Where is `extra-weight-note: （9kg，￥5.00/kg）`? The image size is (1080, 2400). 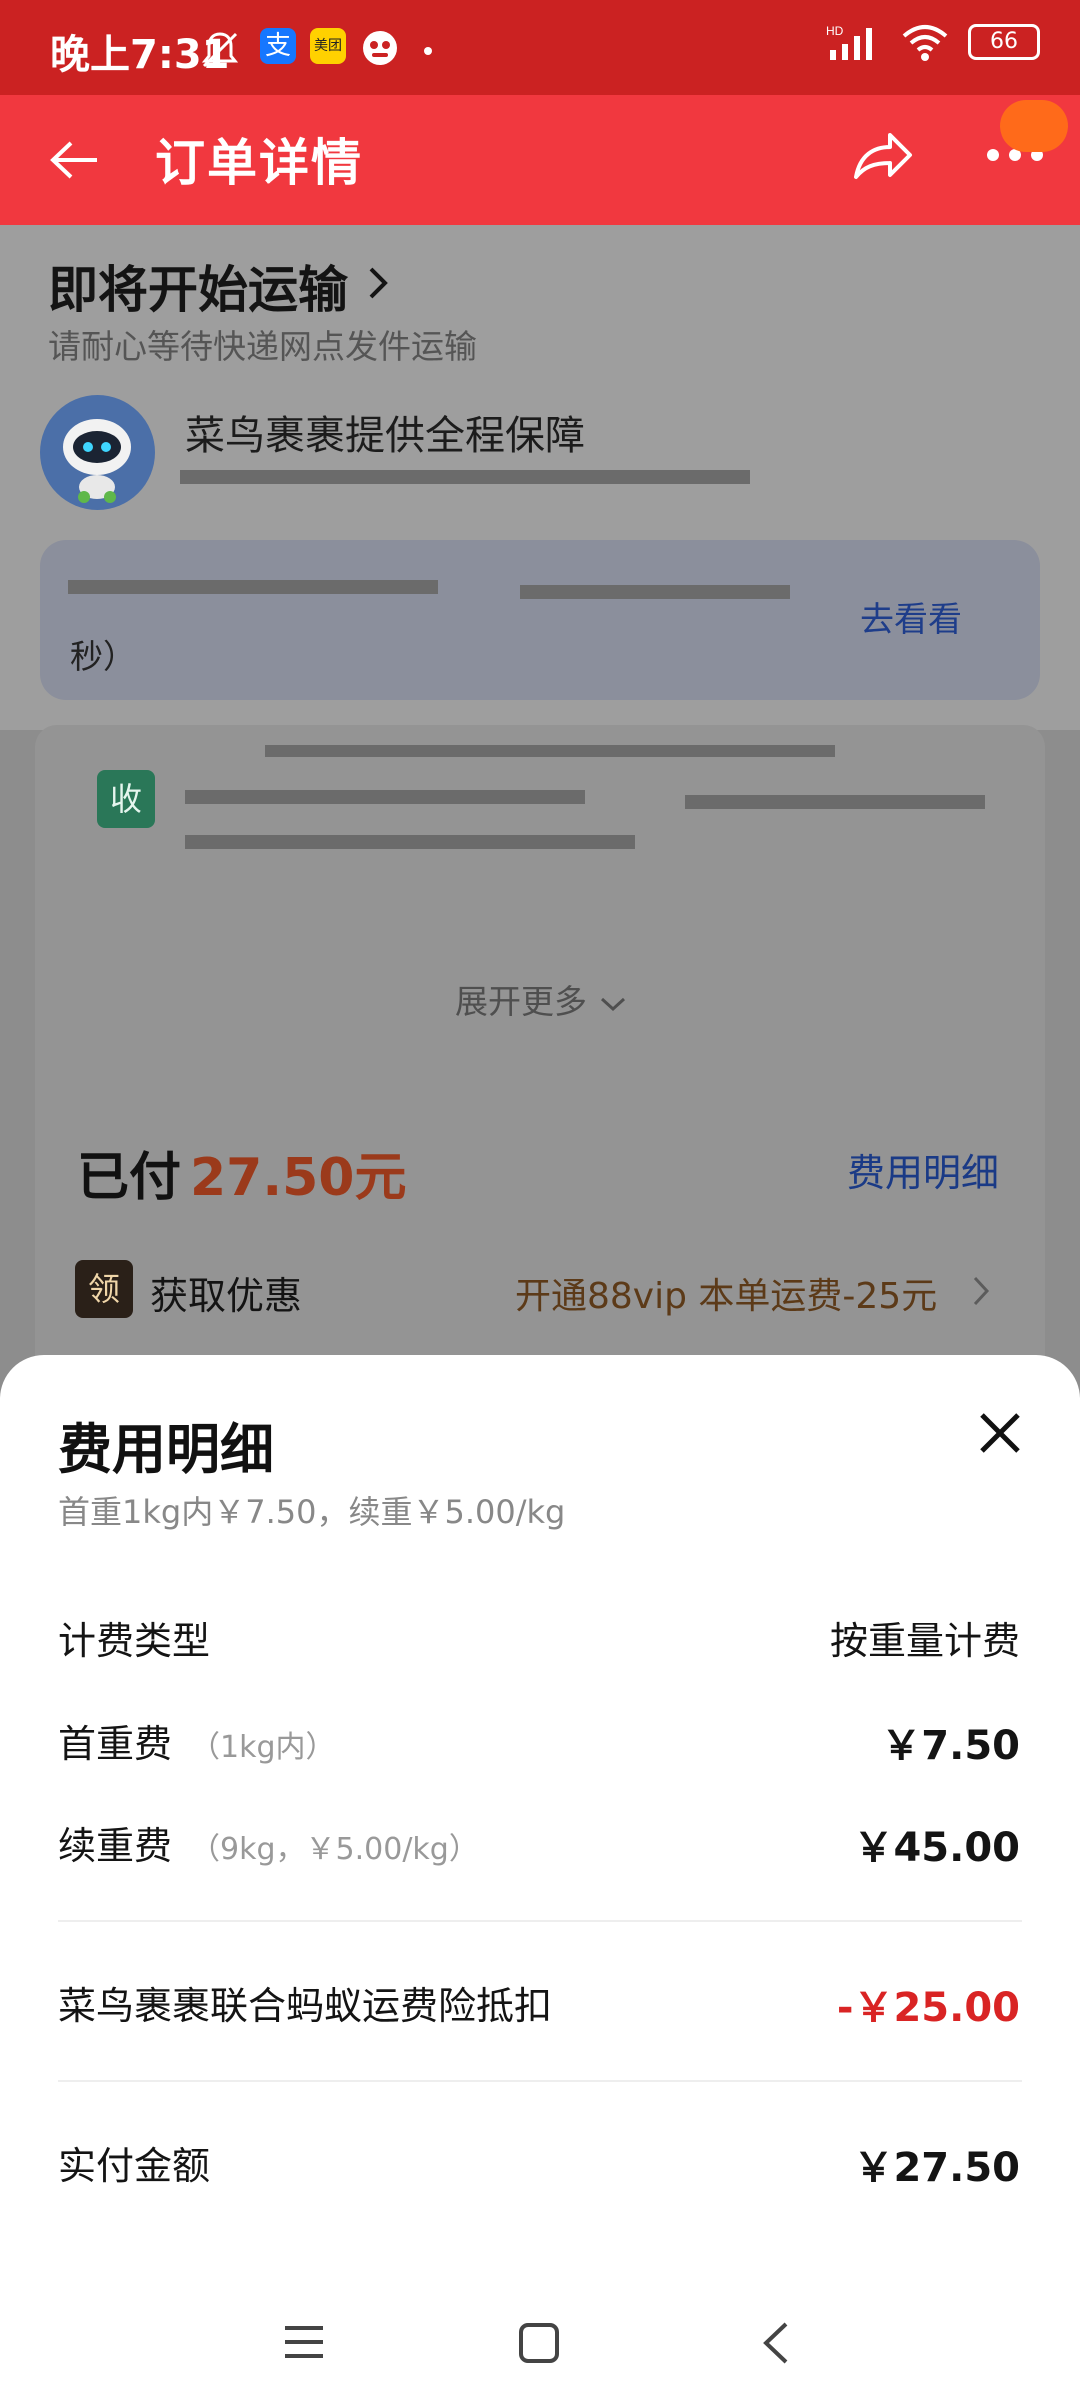
extra-weight-note: （9kg，￥5.00/kg） is located at coordinates (334, 1849).